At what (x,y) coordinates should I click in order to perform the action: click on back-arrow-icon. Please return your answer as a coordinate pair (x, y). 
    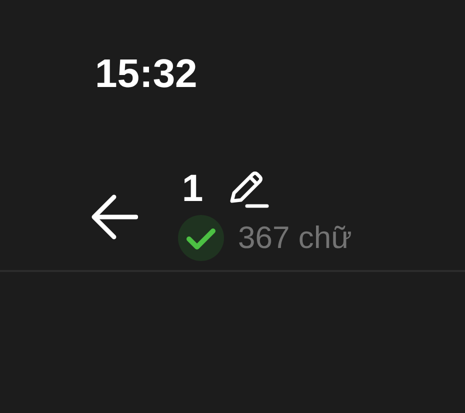
    Looking at the image, I should click on (114, 217).